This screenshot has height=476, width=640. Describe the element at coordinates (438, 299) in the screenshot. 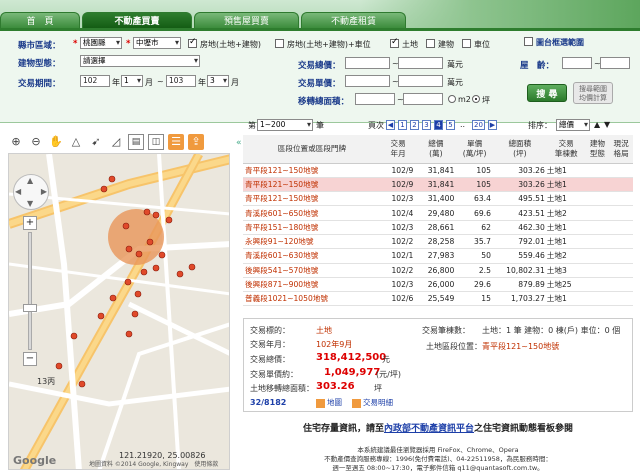

I see `table-row: 普義段1021~1050地號 102/6 25,549 15 1,703.27 土地1` at that location.